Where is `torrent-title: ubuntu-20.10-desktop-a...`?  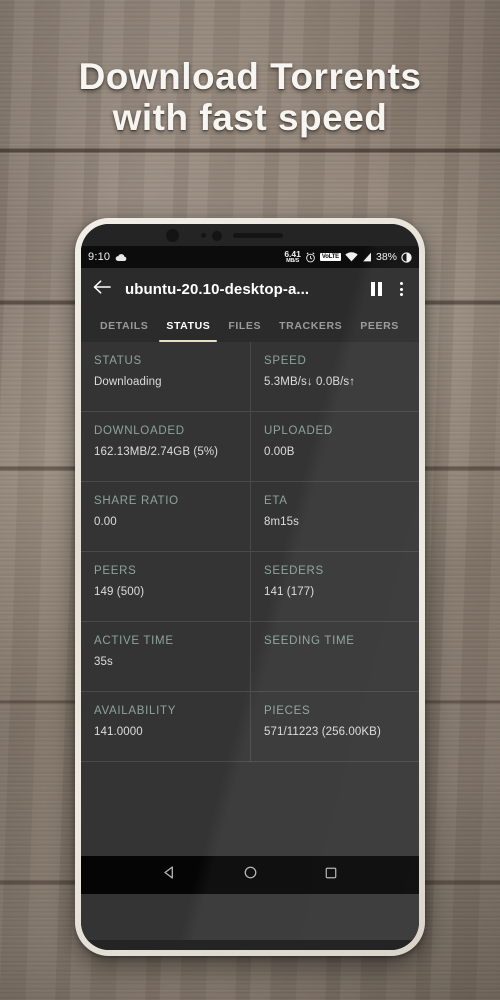
torrent-title: ubuntu-20.10-desktop-a... is located at coordinates (217, 289).